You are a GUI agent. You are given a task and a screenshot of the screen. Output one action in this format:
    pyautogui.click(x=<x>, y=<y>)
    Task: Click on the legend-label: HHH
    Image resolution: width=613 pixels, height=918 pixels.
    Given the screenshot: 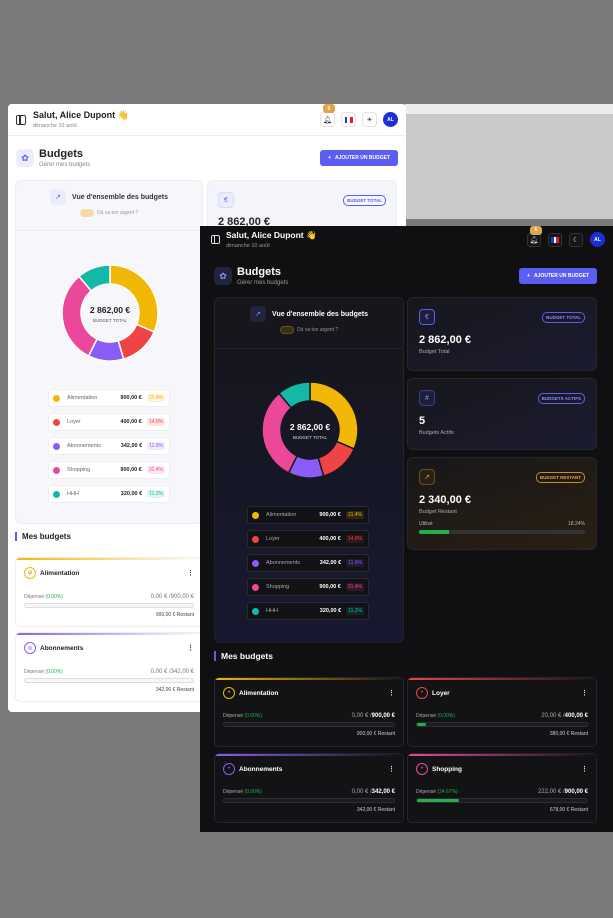 What is the action you would take?
    pyautogui.click(x=73, y=494)
    